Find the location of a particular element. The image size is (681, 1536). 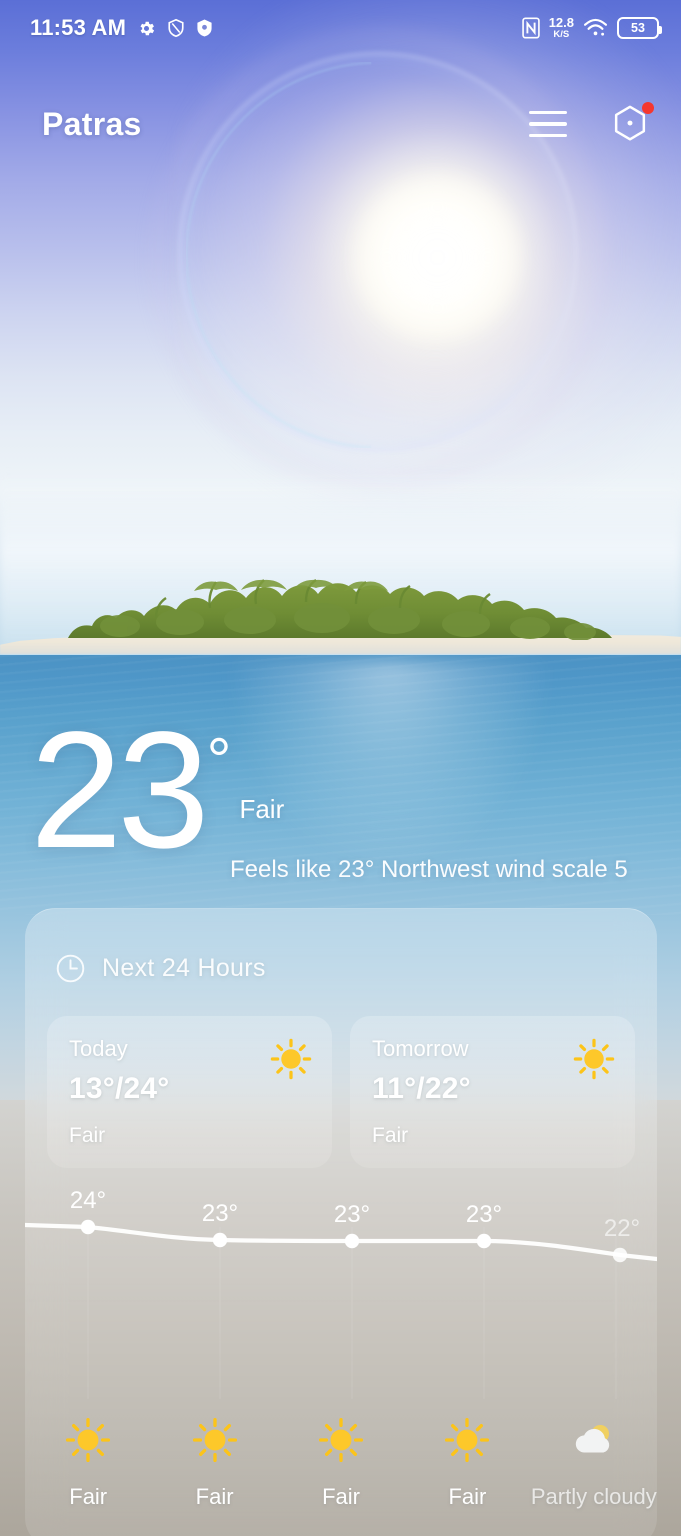

hamburger-menu-icon is located at coordinates (548, 124).